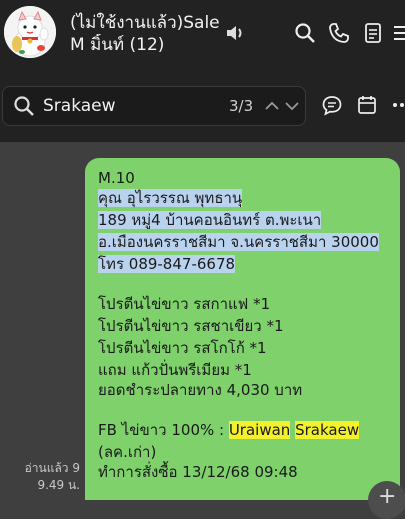 This screenshot has width=405, height=519. What do you see at coordinates (117, 45) in the screenshot?
I see `chat-title-line2: M มิ้นท์ (12)` at bounding box center [117, 45].